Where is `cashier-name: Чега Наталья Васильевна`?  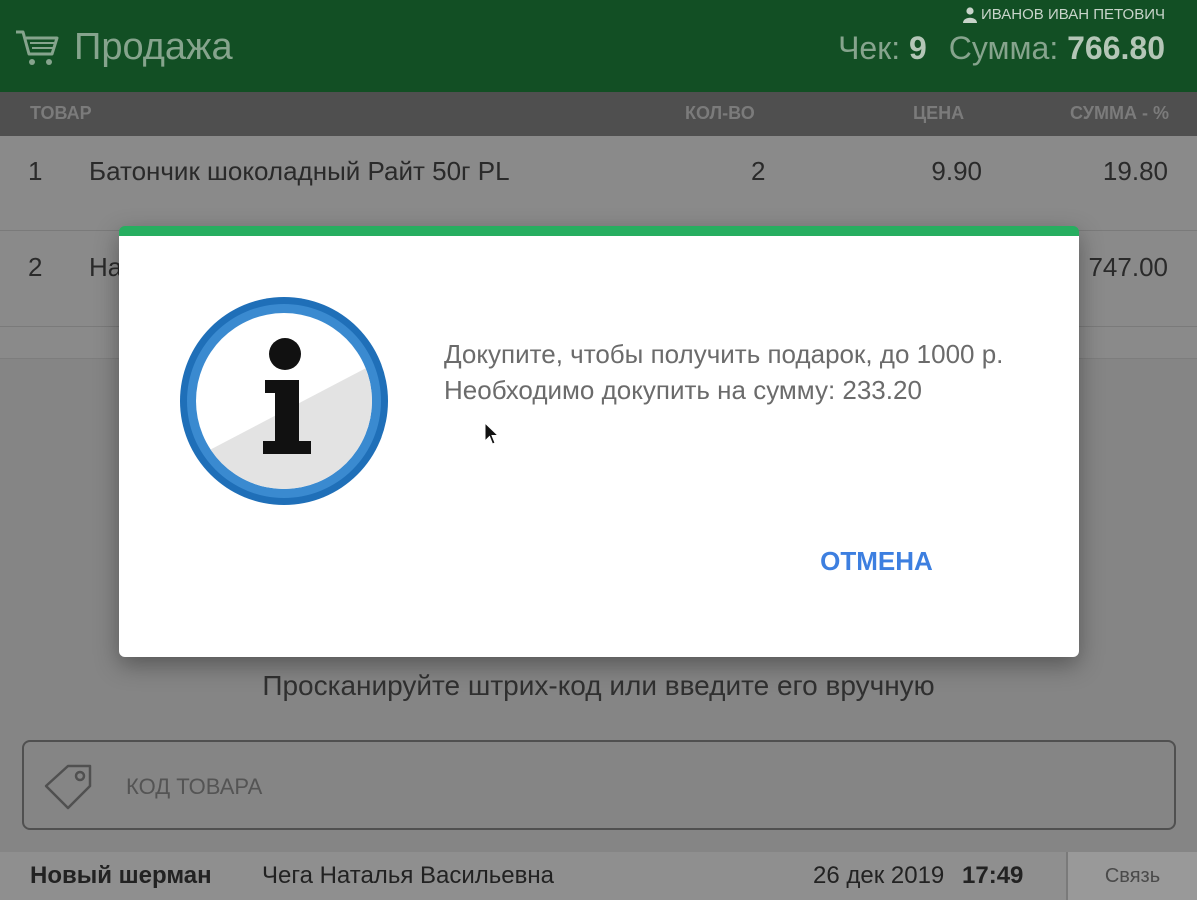
cashier-name: Чега Наталья Васильевна is located at coordinates (408, 875).